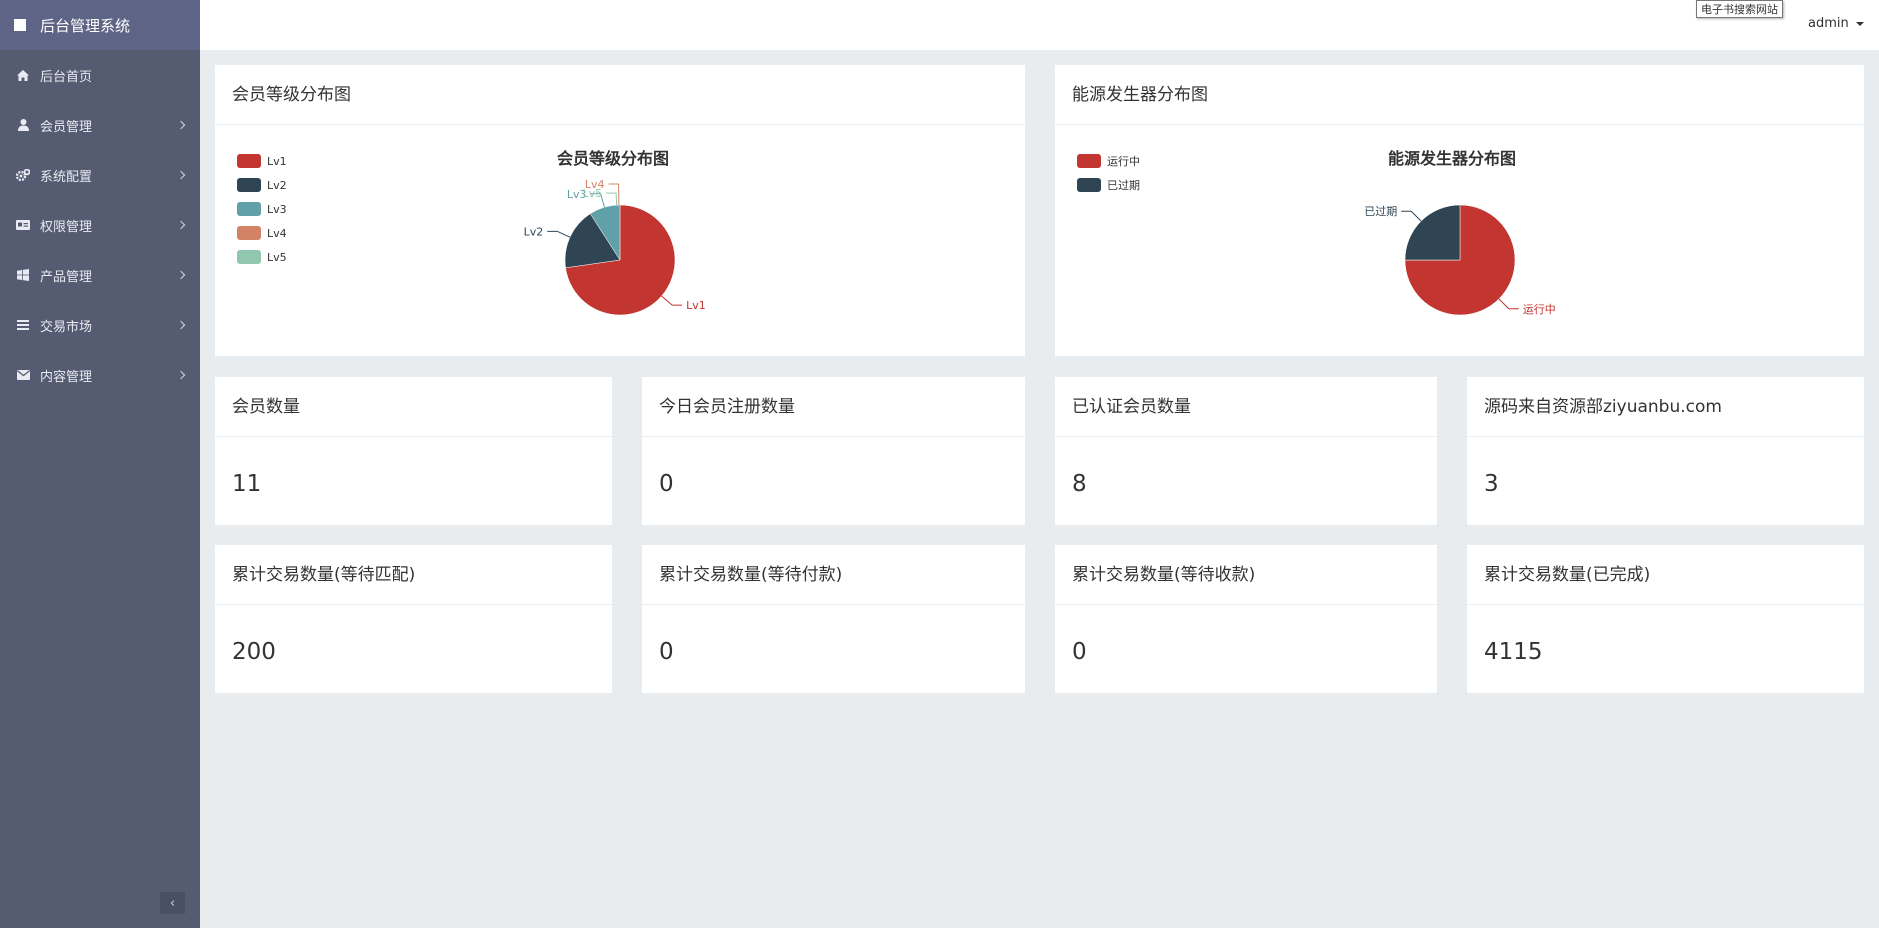 This screenshot has width=1879, height=928. Describe the element at coordinates (66, 127) in the screenshot. I see `sidebar-item-label: 会员管理` at that location.